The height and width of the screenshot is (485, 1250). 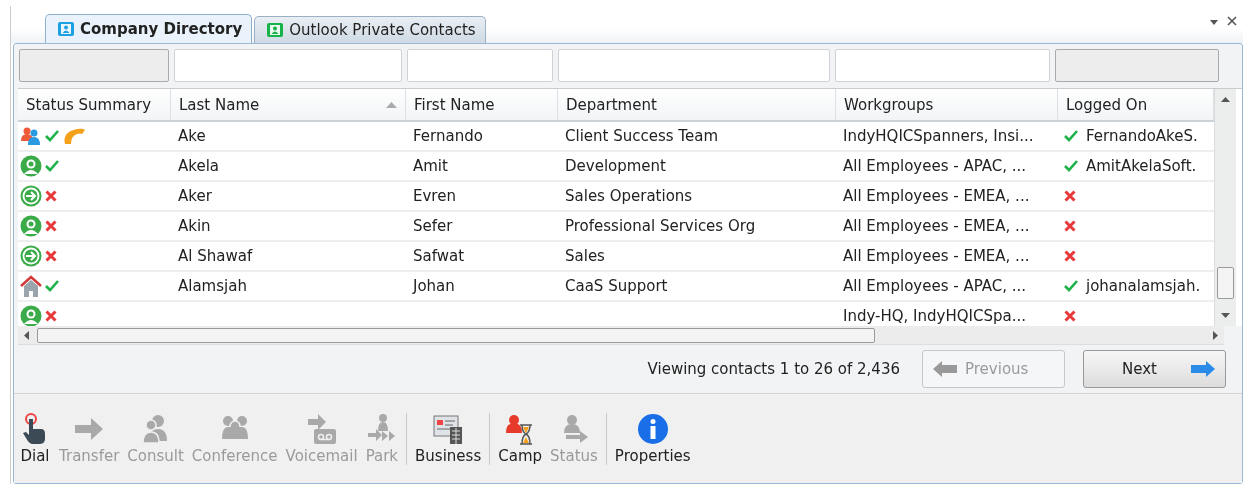 What do you see at coordinates (433, 226) in the screenshot?
I see `table-cell: Sefer` at bounding box center [433, 226].